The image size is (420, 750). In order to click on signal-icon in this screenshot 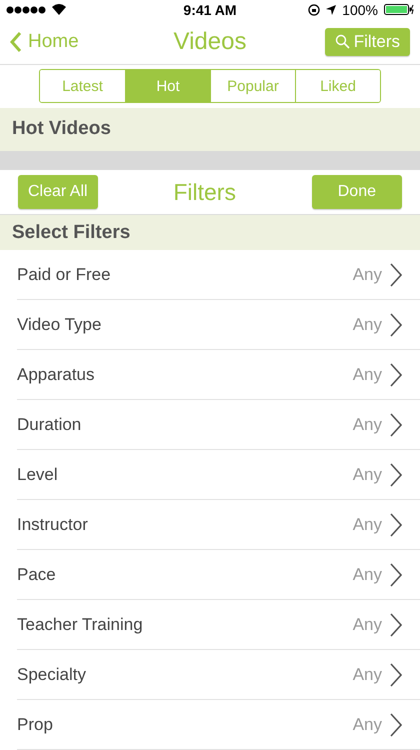, I will do `click(26, 10)`.